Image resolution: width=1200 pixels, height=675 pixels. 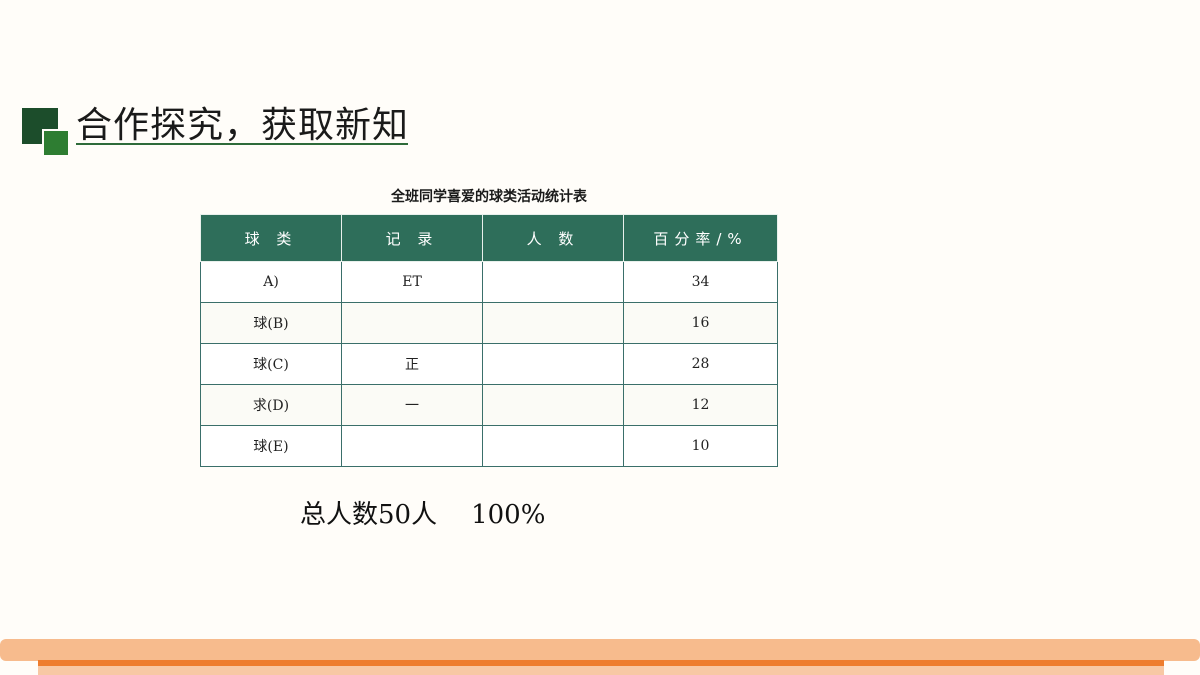 What do you see at coordinates (271, 282) in the screenshot?
I see `cell-ball-type: A)` at bounding box center [271, 282].